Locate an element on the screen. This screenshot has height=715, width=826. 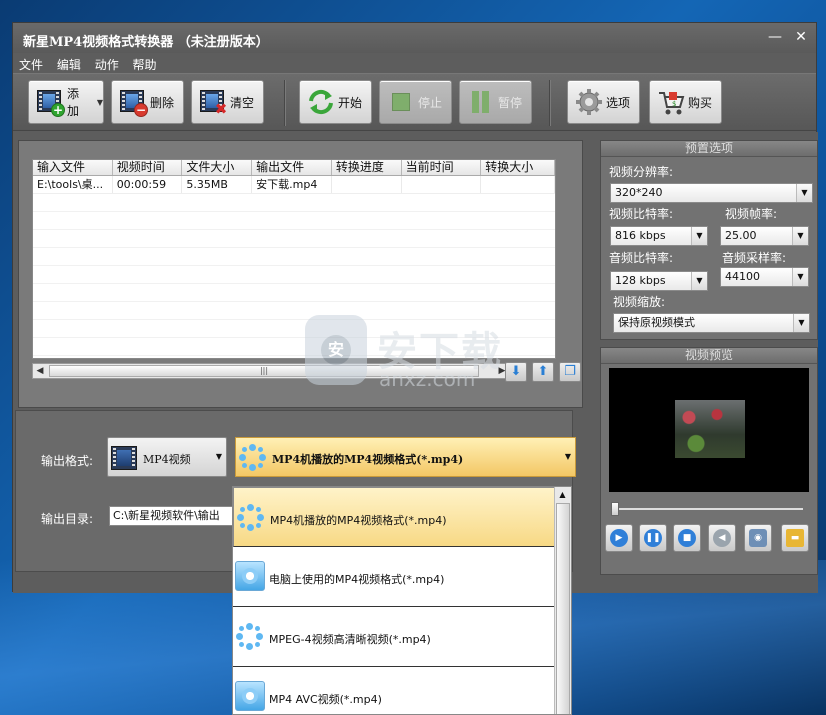
cell-progress is located at coordinates (367, 184).